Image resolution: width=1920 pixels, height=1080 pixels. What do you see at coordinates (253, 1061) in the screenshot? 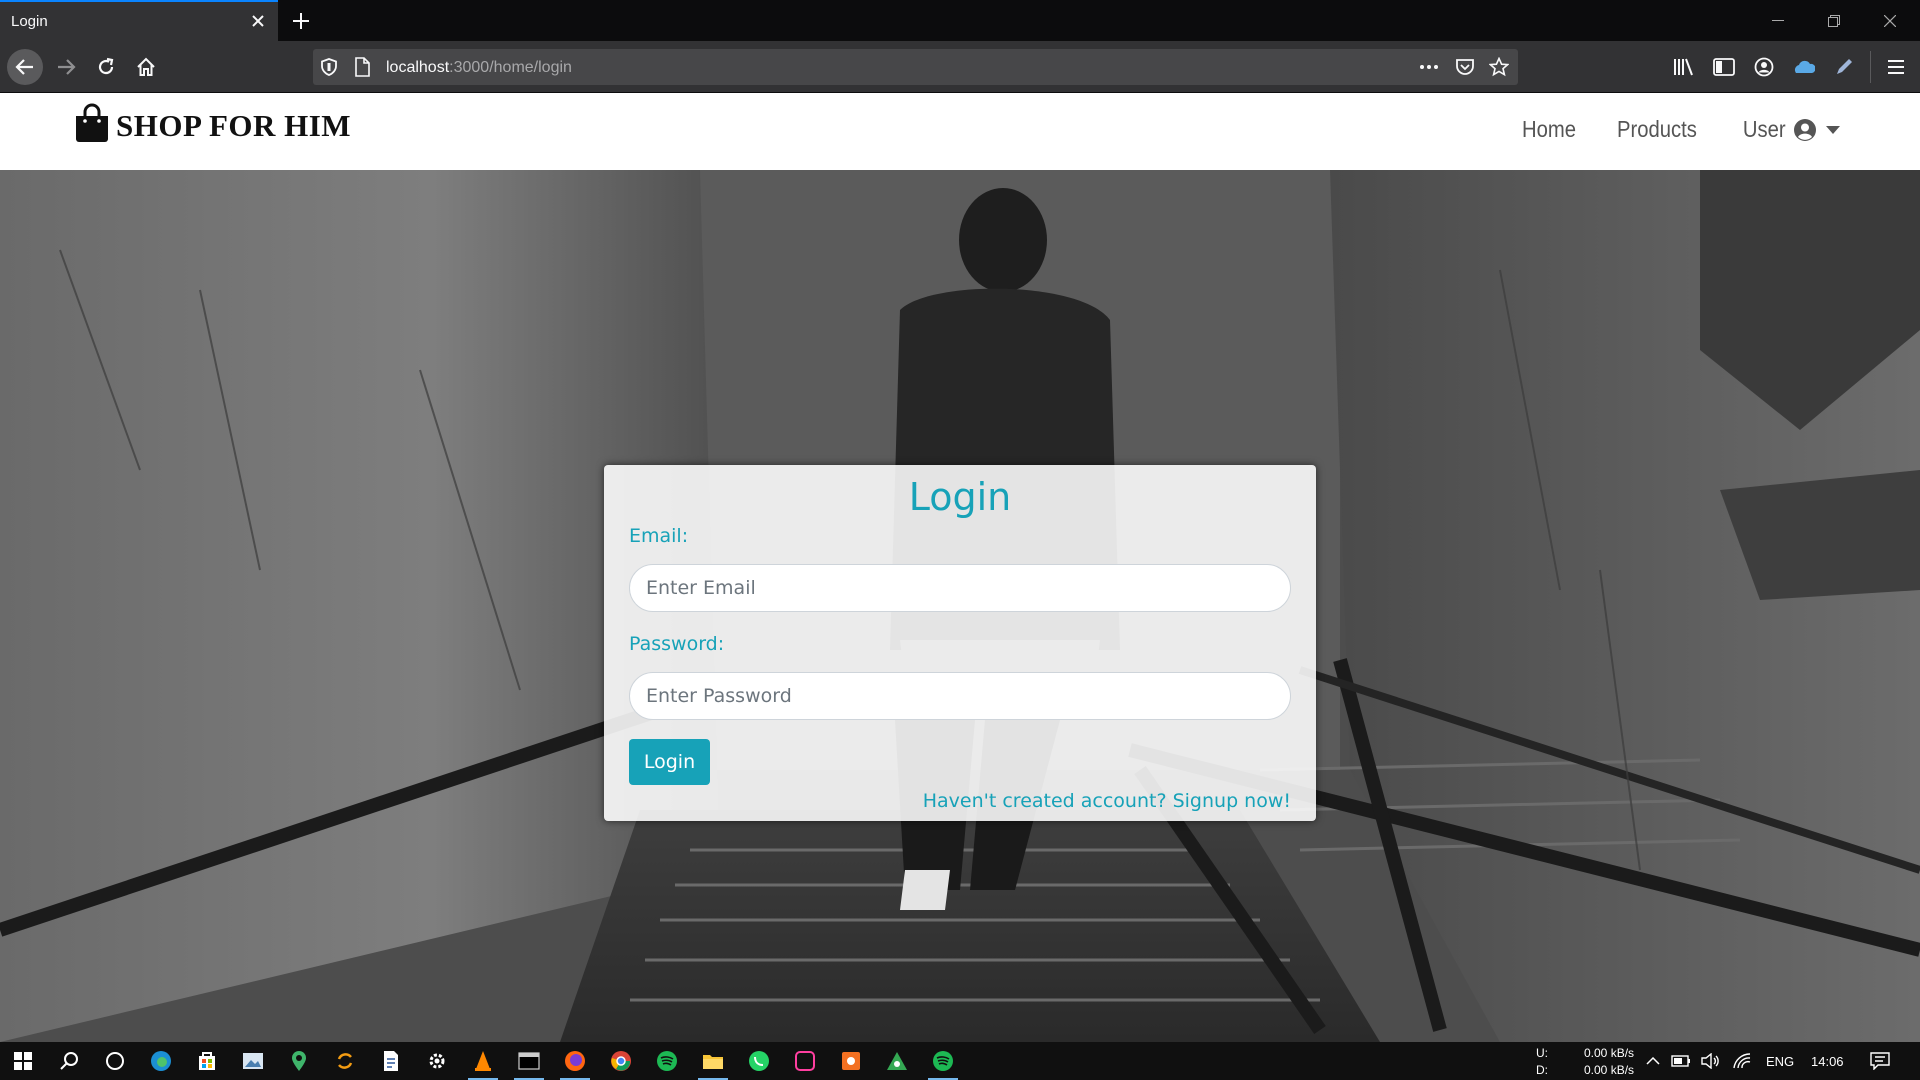
I see `photos-icon` at bounding box center [253, 1061].